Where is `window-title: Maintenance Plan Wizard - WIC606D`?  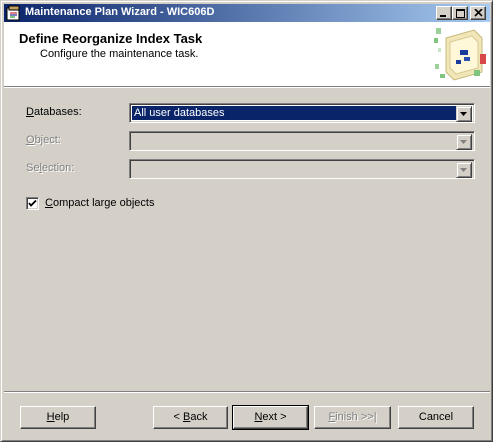 window-title: Maintenance Plan Wizard - WIC606D is located at coordinates (120, 12).